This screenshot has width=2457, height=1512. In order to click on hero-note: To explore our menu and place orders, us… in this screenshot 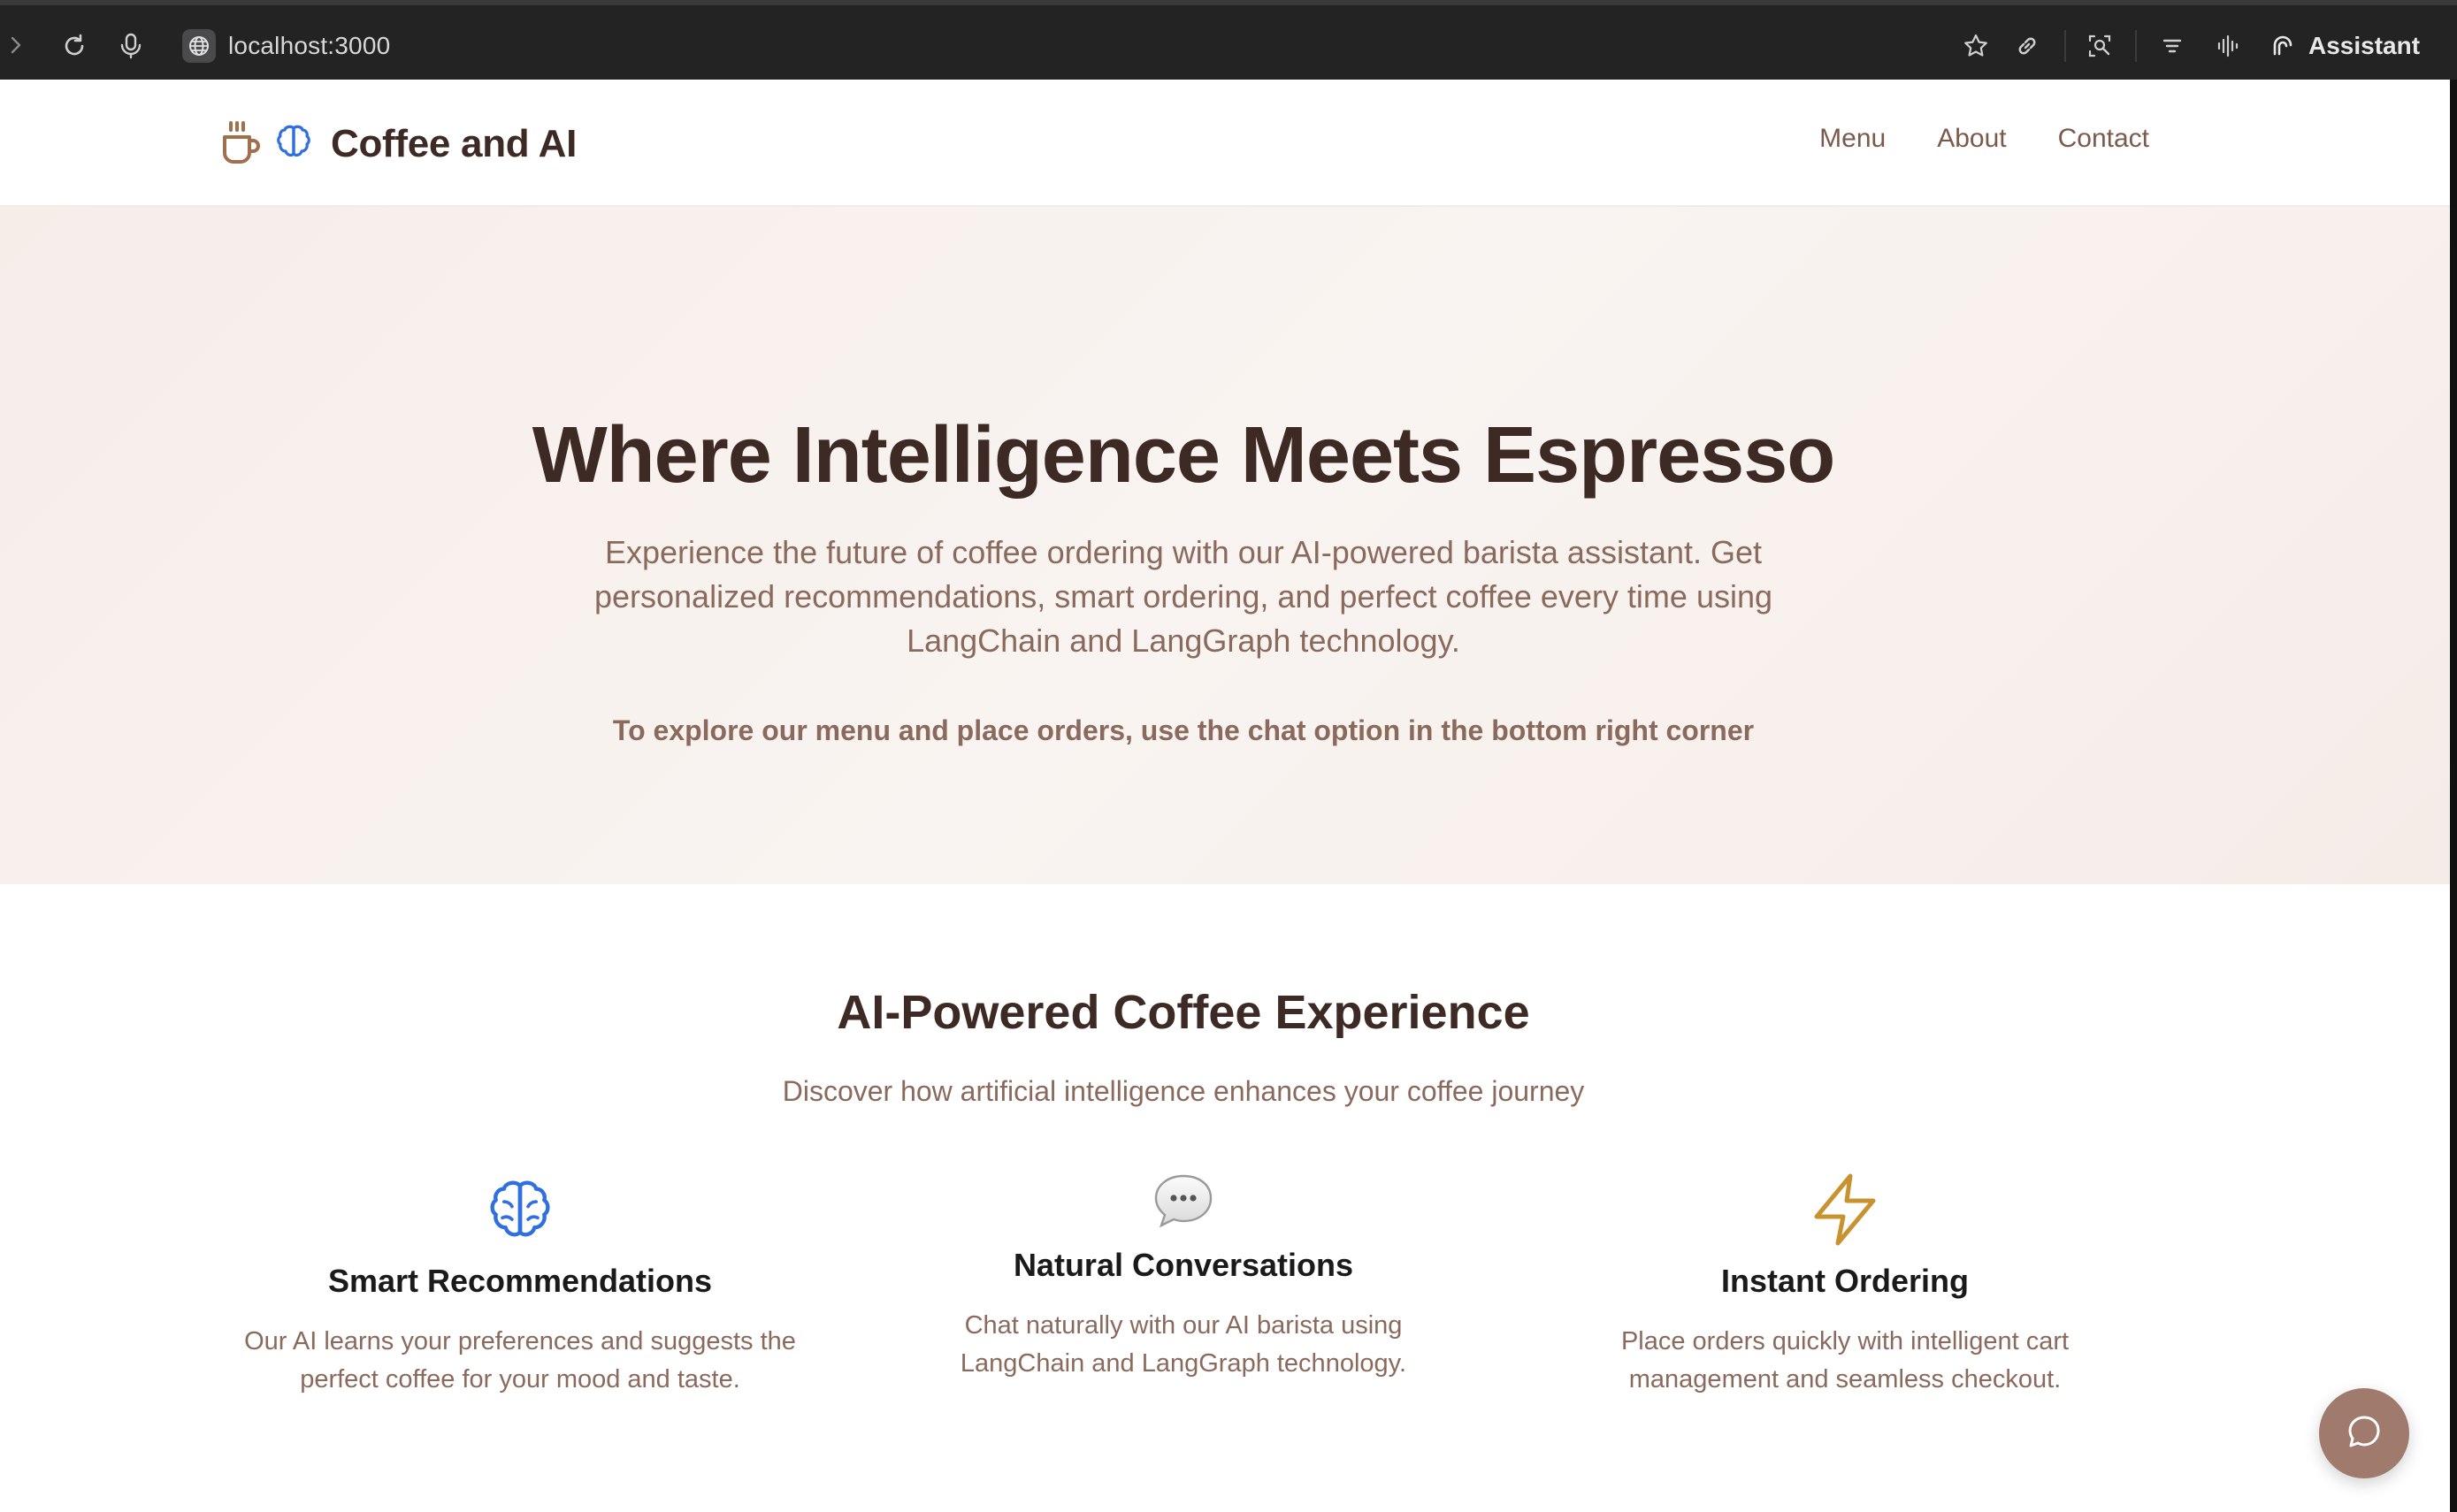, I will do `click(1183, 730)`.